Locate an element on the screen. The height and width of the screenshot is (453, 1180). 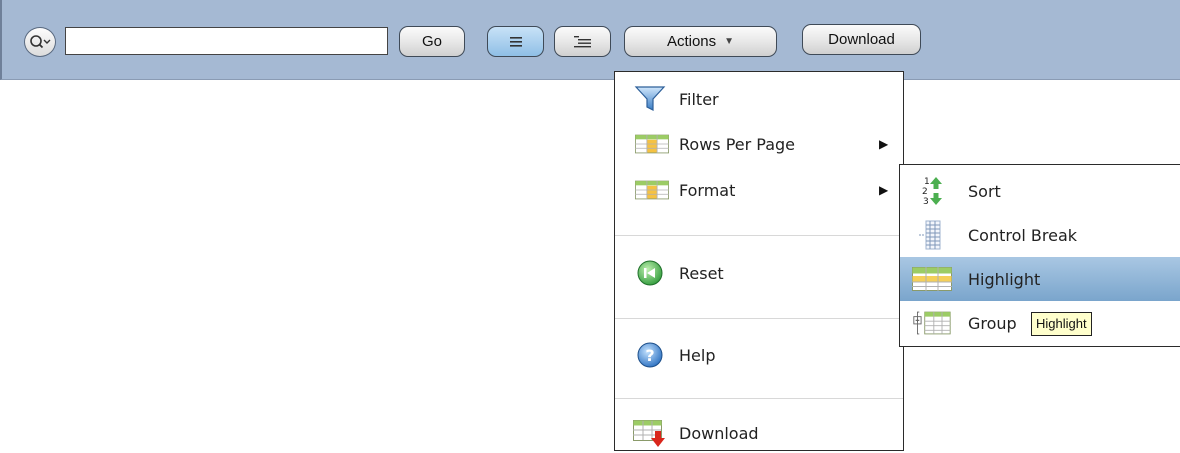
menu-item-reset: Reset is located at coordinates (759, 273).